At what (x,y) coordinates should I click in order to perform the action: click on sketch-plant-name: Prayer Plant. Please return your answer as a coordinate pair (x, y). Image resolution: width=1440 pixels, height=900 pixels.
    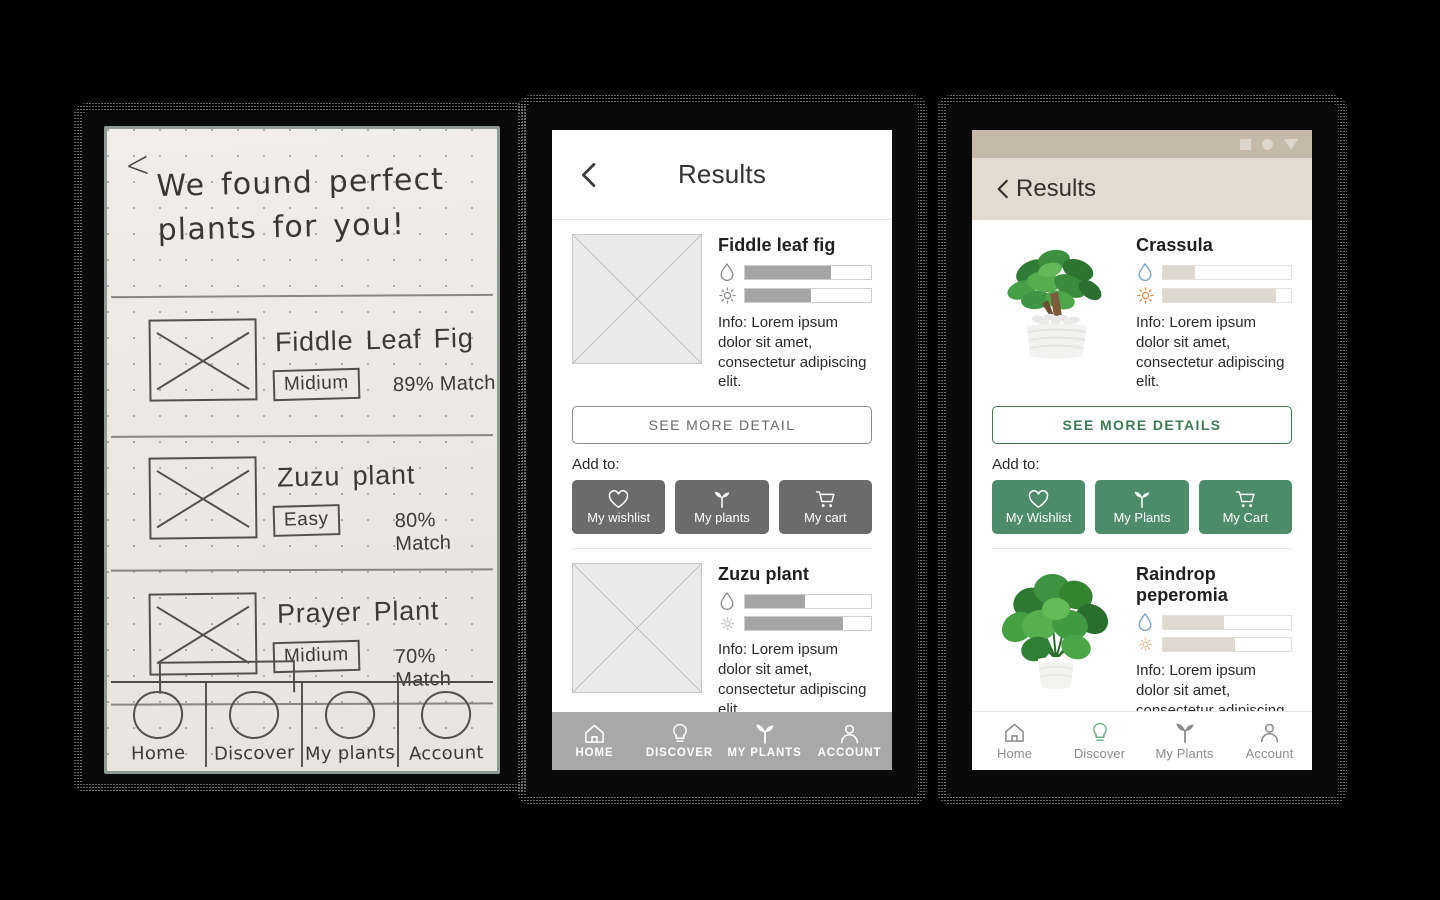
    Looking at the image, I should click on (358, 612).